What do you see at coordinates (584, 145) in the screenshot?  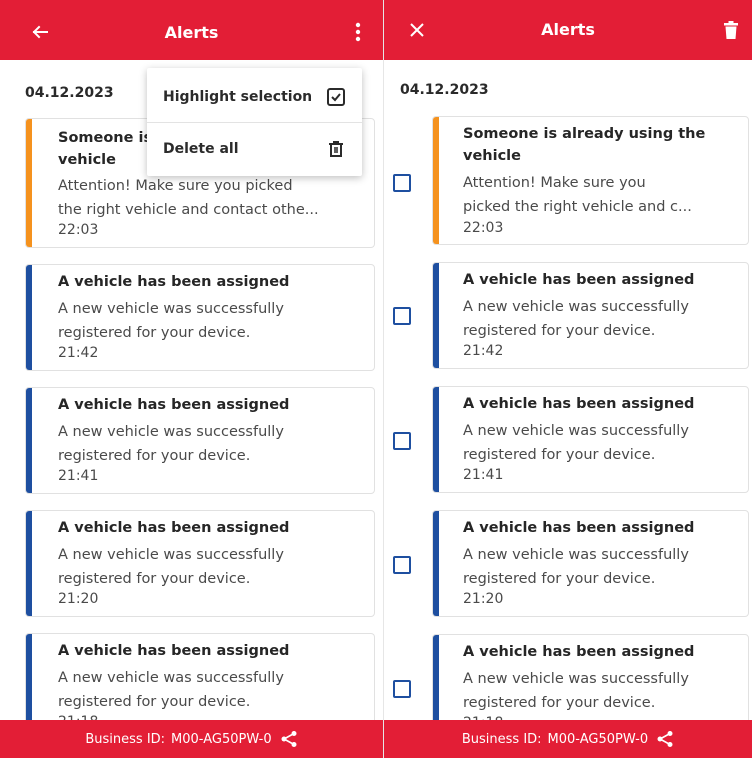 I see `alert-title: Someone is already using the vehicle` at bounding box center [584, 145].